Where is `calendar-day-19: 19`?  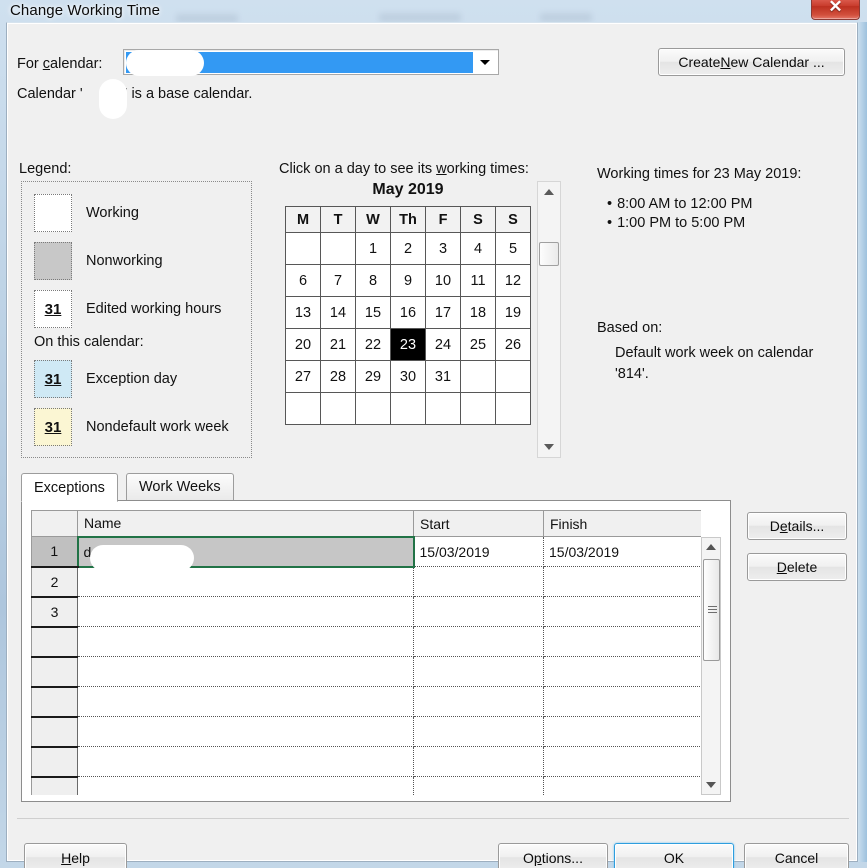
calendar-day-19: 19 is located at coordinates (513, 312).